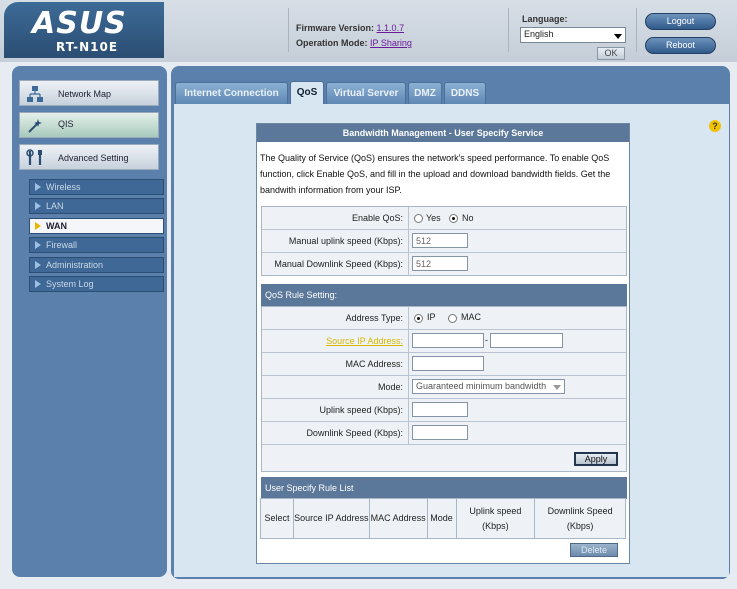  What do you see at coordinates (96, 206) in the screenshot?
I see `sidebar-item-lan: LAN` at bounding box center [96, 206].